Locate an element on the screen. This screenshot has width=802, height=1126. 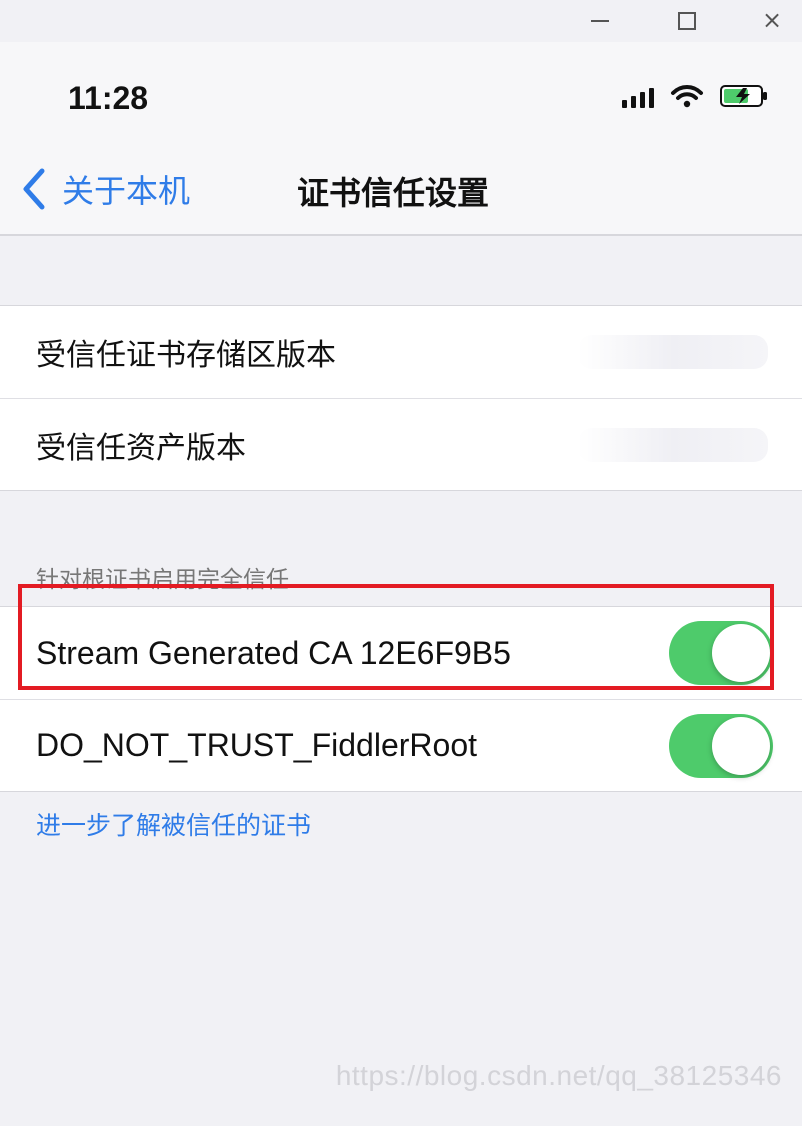
trust-toggle-fiddler is located at coordinates (721, 746).